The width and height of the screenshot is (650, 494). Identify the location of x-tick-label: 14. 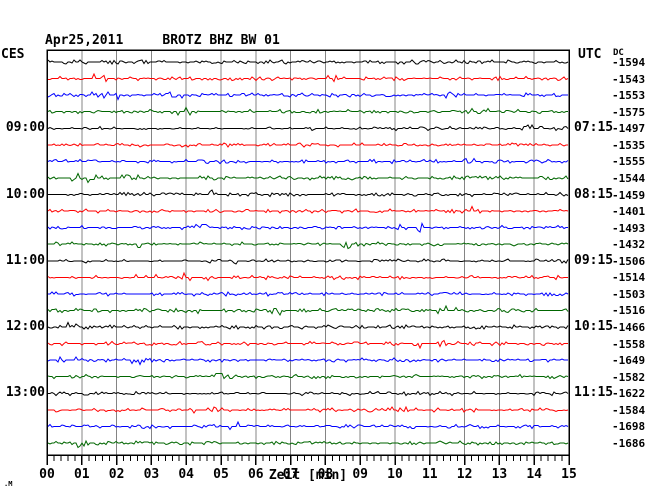
(534, 474).